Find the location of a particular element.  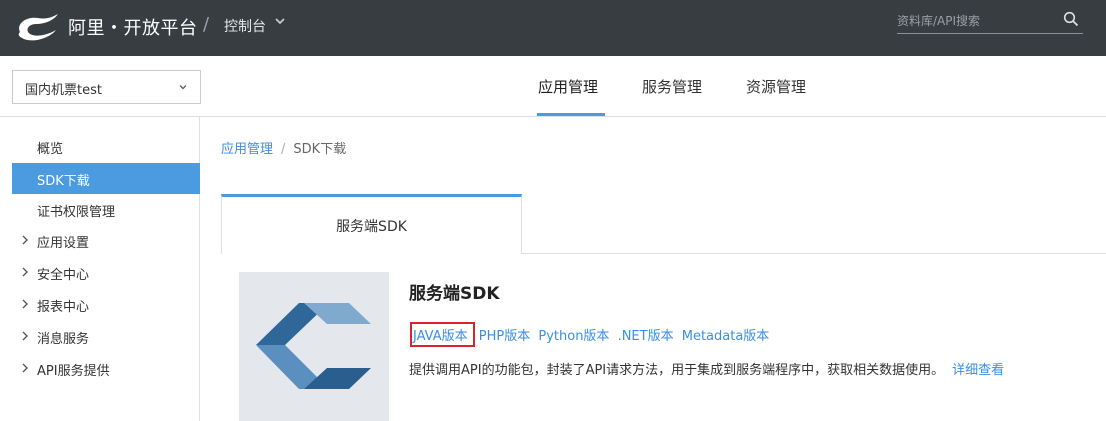

breadcrumb-current: SDK下载 is located at coordinates (320, 149).